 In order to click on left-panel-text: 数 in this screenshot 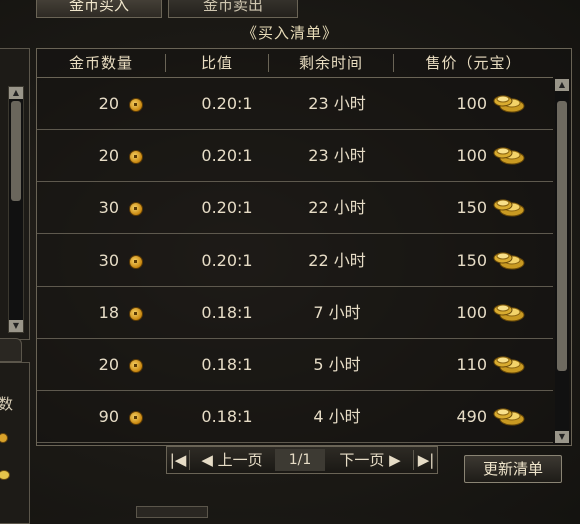, I will do `click(7, 404)`.